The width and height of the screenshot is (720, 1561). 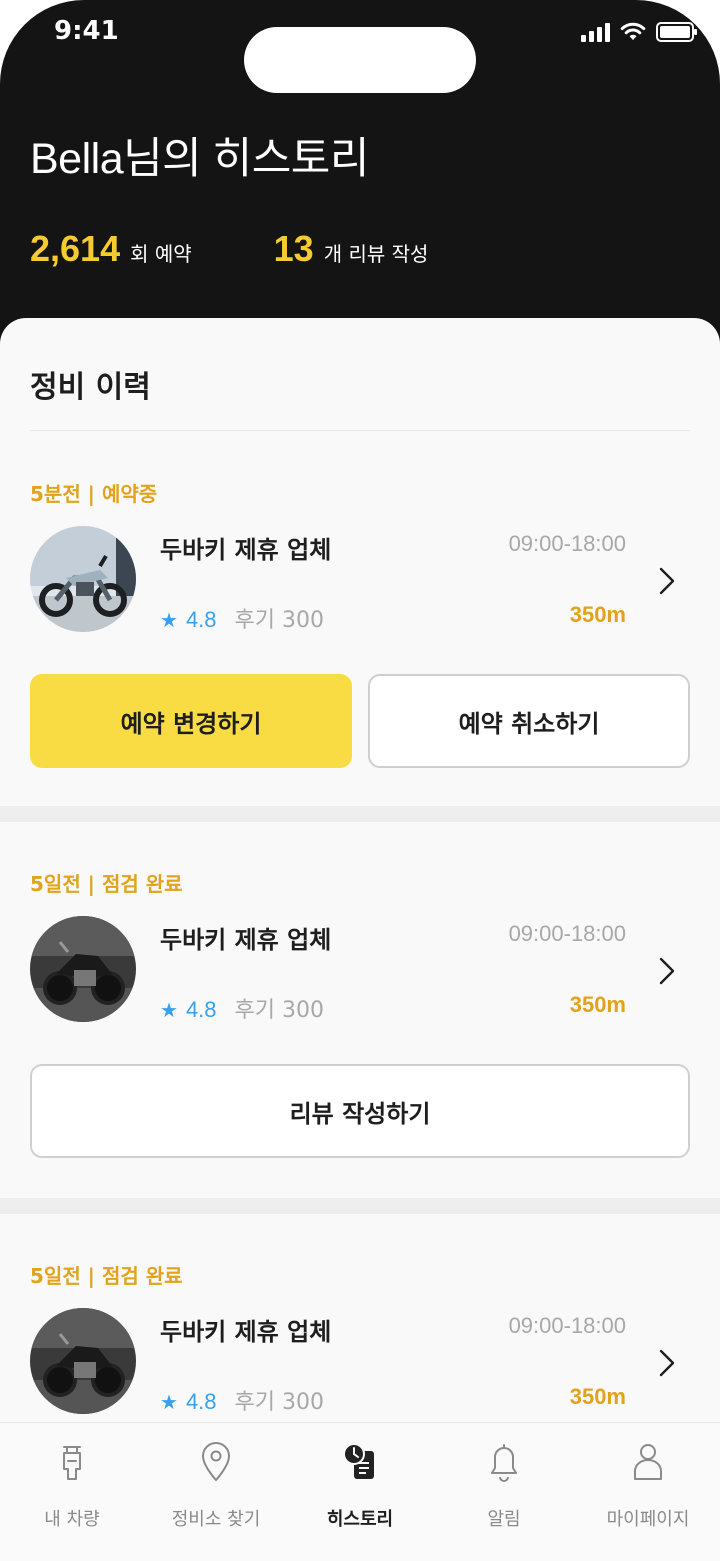 I want to click on tab-my-page: 마이페이지, so click(x=648, y=1492).